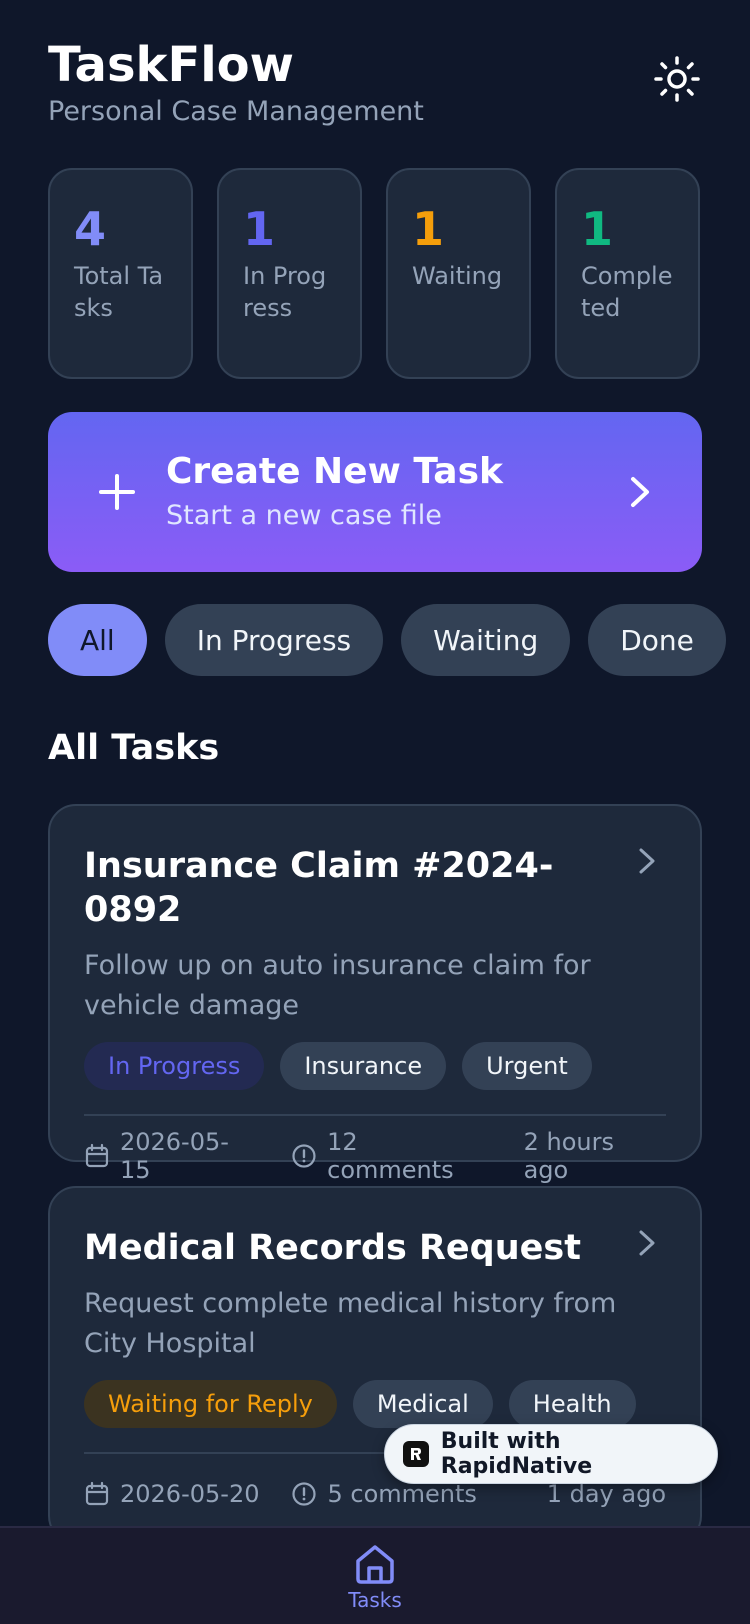  I want to click on stat-label: Completed, so click(627, 292).